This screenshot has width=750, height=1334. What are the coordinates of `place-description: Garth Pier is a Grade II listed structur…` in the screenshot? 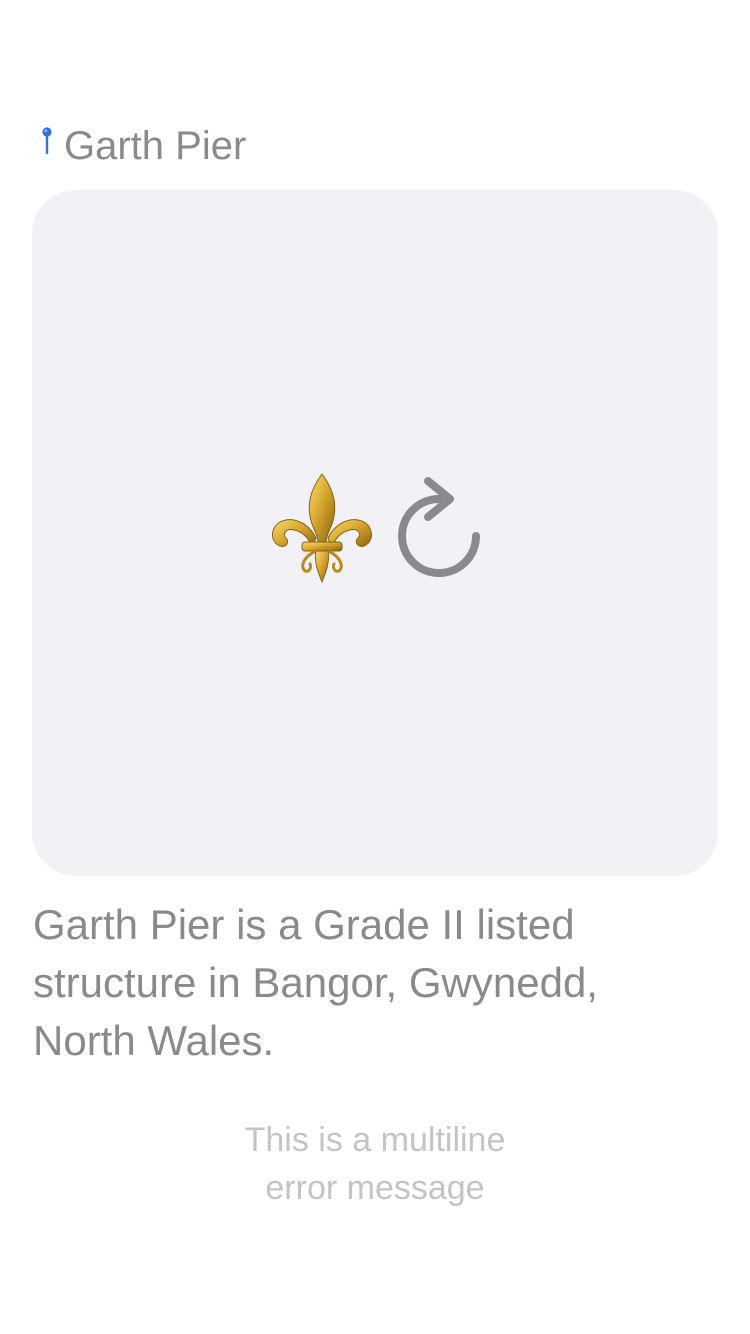 It's located at (315, 982).